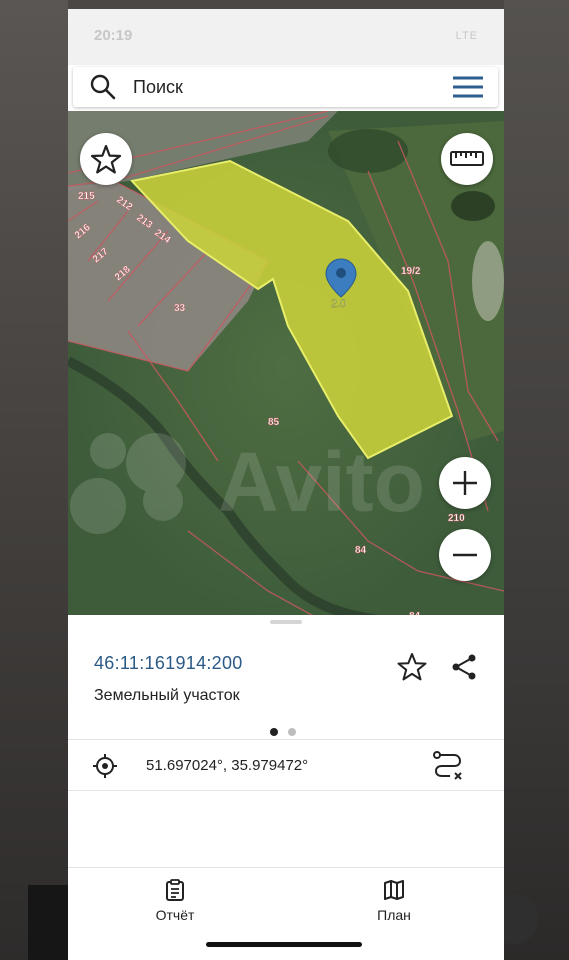 This screenshot has height=960, width=569. What do you see at coordinates (284, 944) in the screenshot?
I see `home-indicator` at bounding box center [284, 944].